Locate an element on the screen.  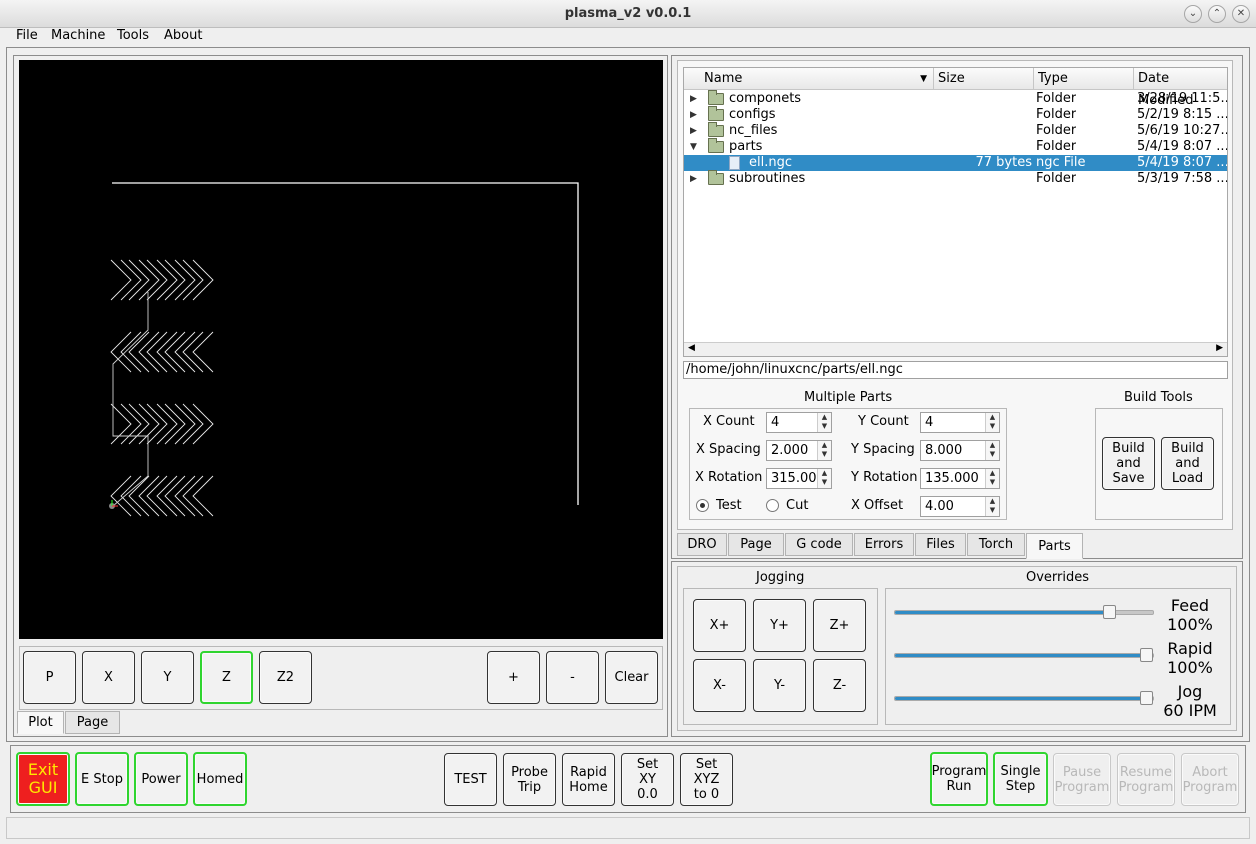
pause-program-button: Pause Program is located at coordinates (1082, 779).